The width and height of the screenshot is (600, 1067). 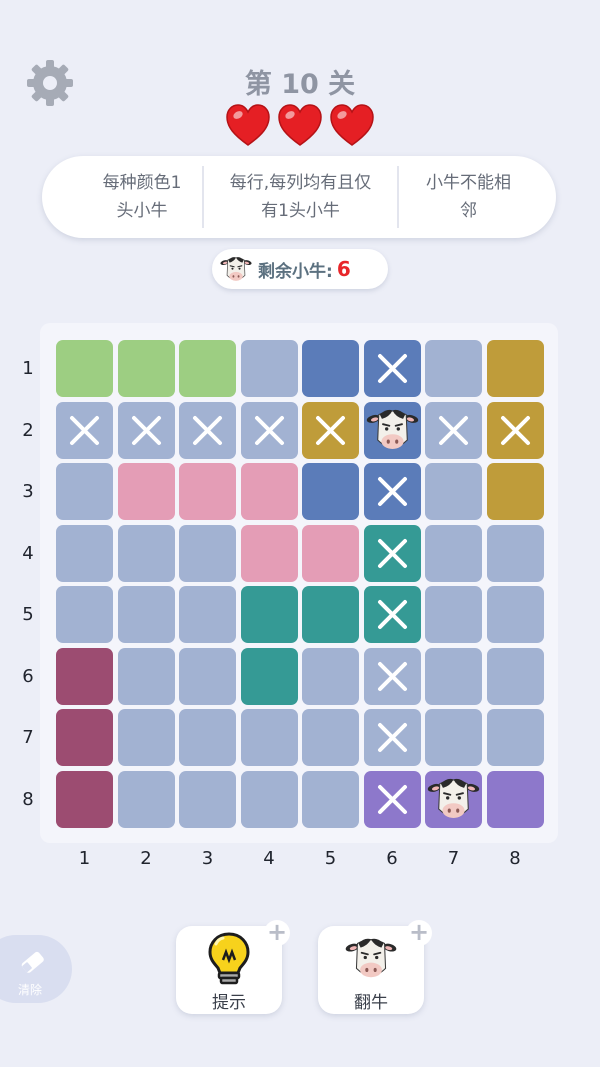 I want to click on column-label: 5, so click(x=330, y=858).